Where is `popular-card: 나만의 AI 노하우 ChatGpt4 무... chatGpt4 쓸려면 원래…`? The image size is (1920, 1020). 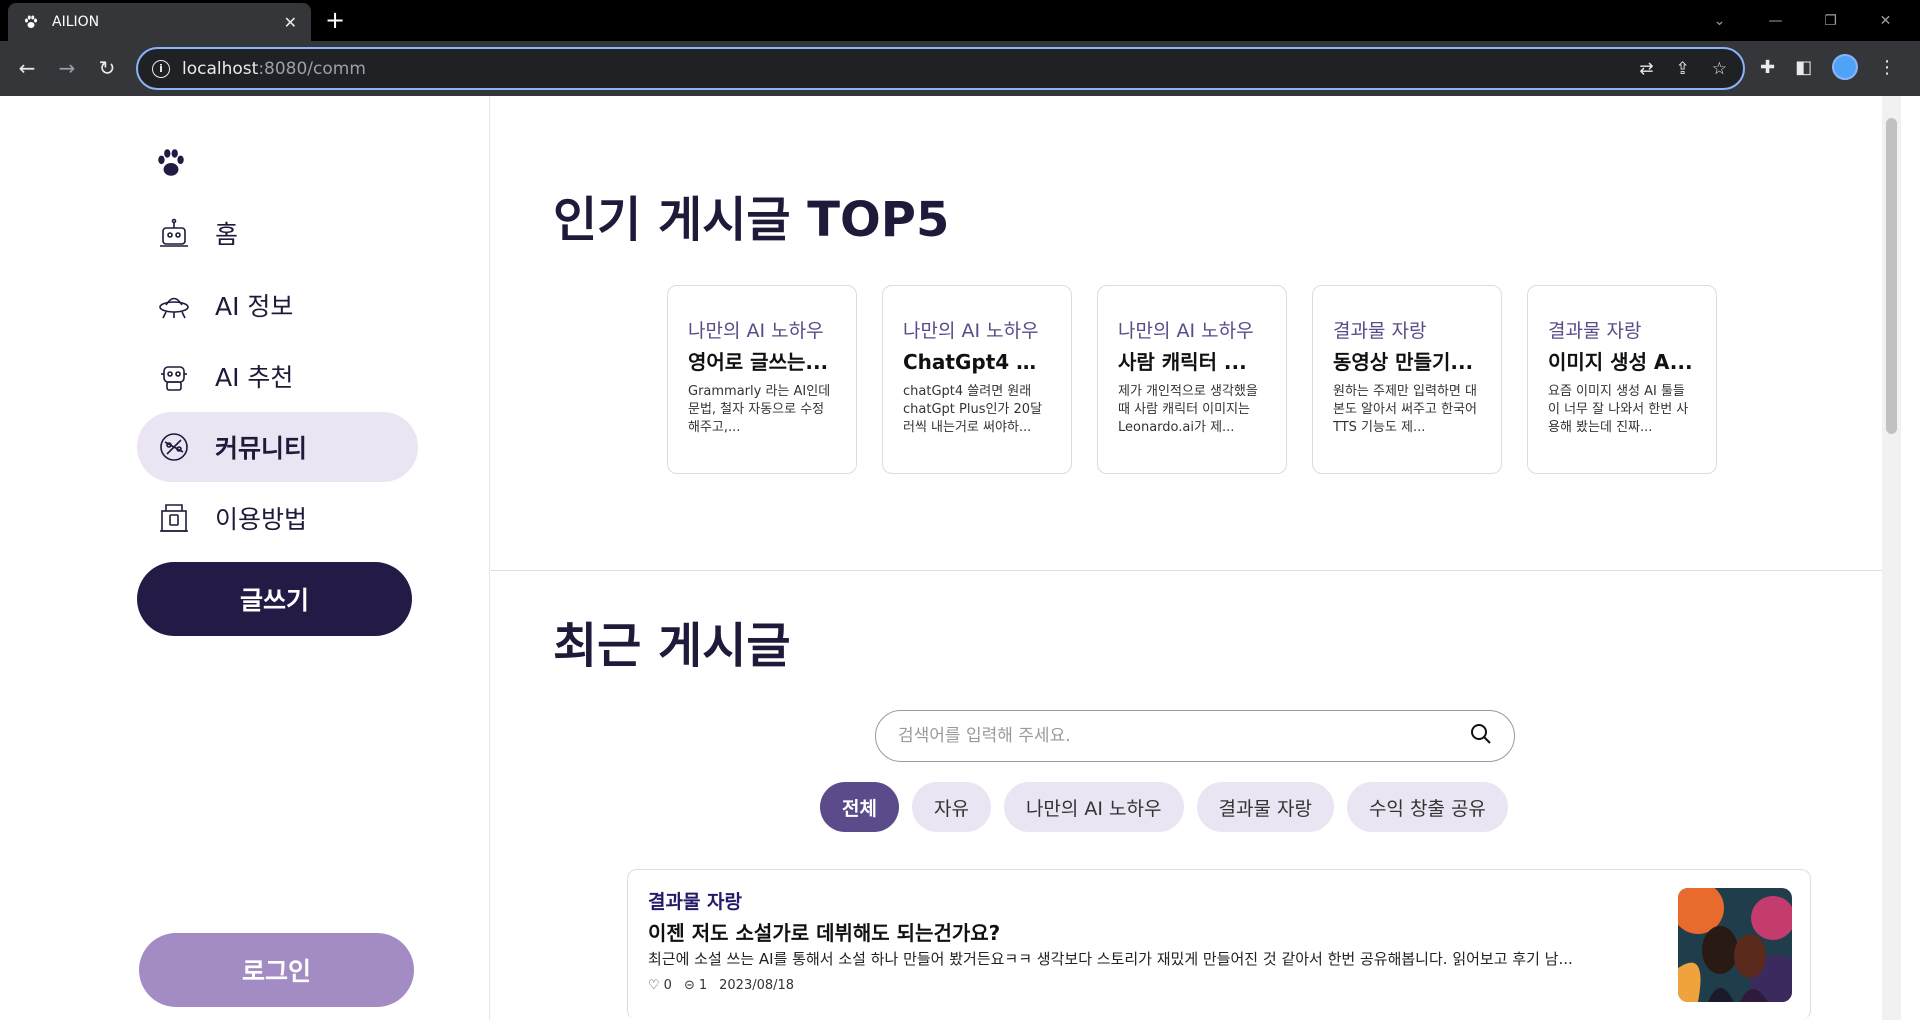 popular-card: 나만의 AI 노하우 ChatGpt4 무... chatGpt4 쓸려면 원래… is located at coordinates (977, 379).